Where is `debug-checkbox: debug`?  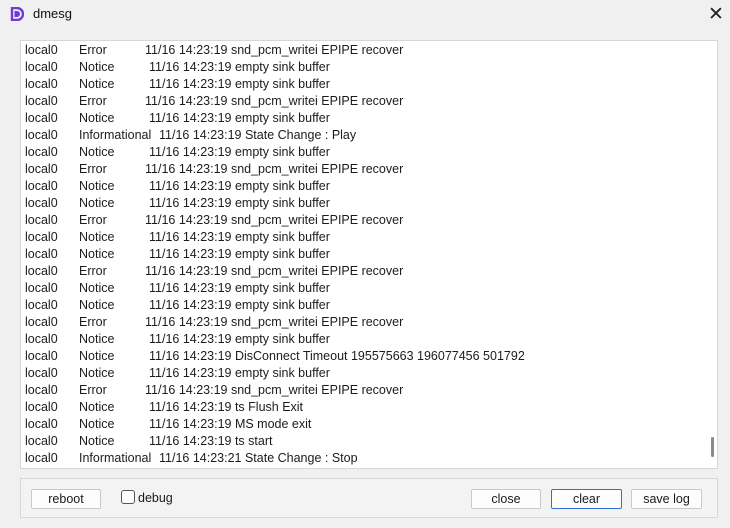
debug-checkbox: debug is located at coordinates (149, 500).